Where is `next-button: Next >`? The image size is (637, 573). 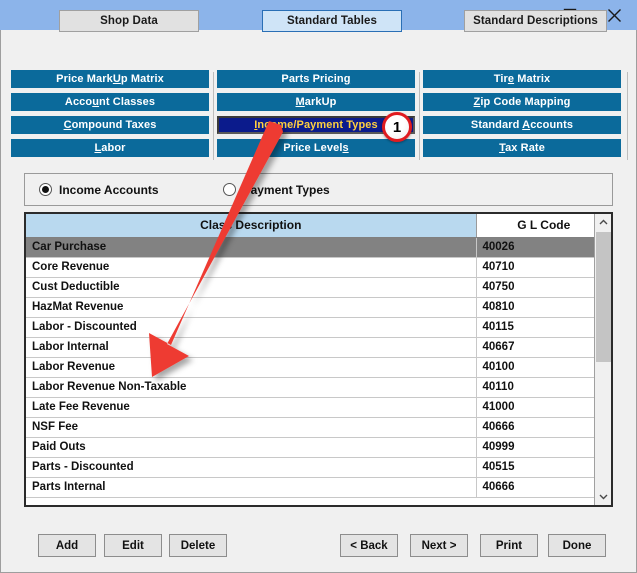
next-button: Next > is located at coordinates (439, 545).